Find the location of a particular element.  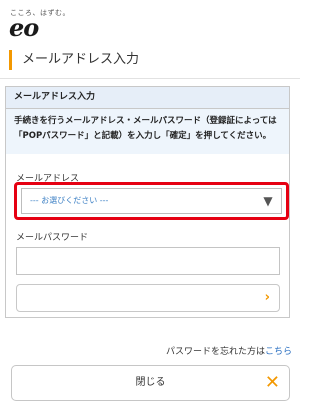

close-button: 閉じる ✕ is located at coordinates (150, 383).